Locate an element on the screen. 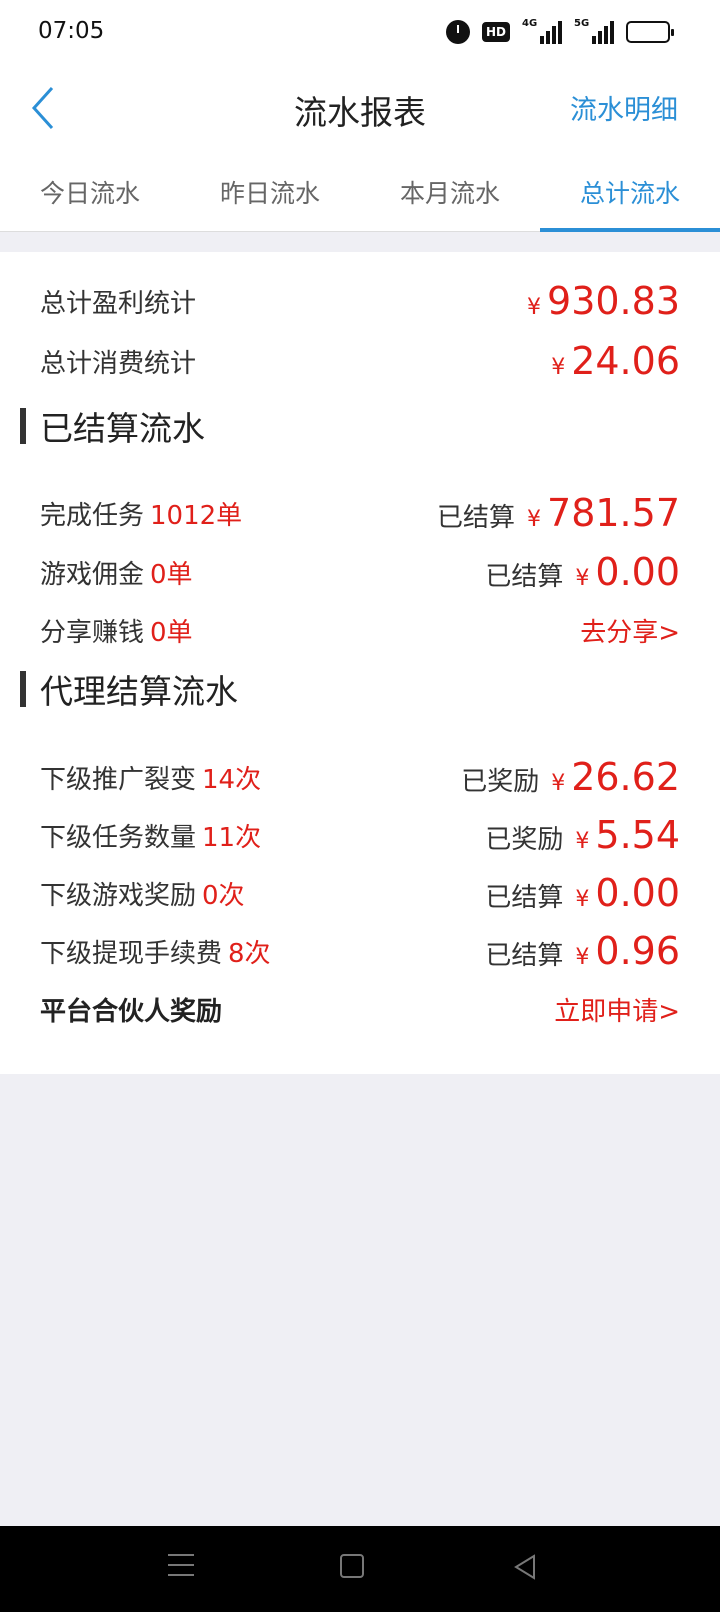  consume-label: 总计消费统计 is located at coordinates (118, 363).